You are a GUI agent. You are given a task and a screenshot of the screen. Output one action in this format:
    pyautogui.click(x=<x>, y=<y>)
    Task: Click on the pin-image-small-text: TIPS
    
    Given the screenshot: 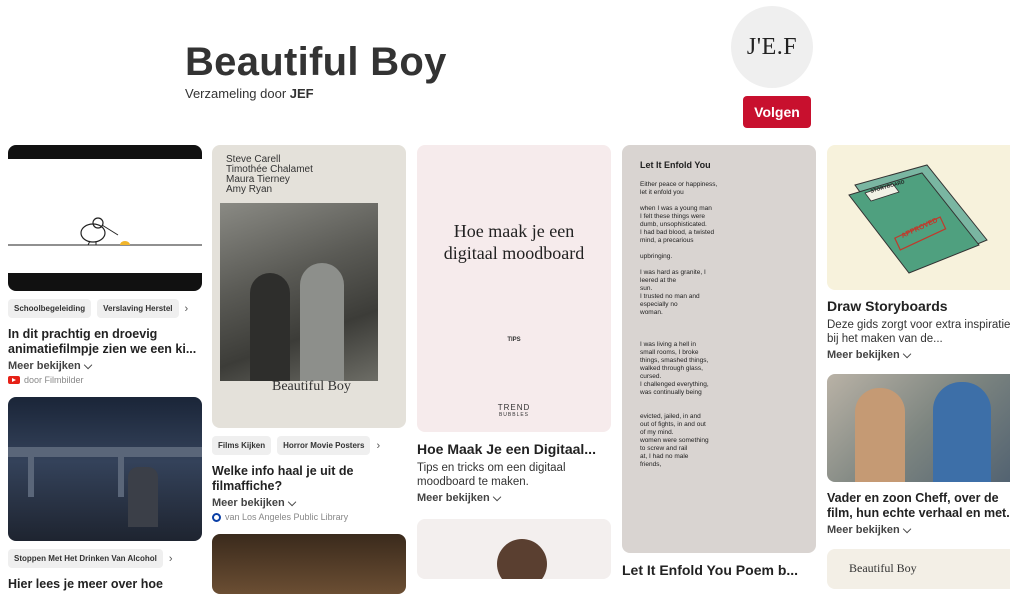 What is the action you would take?
    pyautogui.click(x=514, y=340)
    